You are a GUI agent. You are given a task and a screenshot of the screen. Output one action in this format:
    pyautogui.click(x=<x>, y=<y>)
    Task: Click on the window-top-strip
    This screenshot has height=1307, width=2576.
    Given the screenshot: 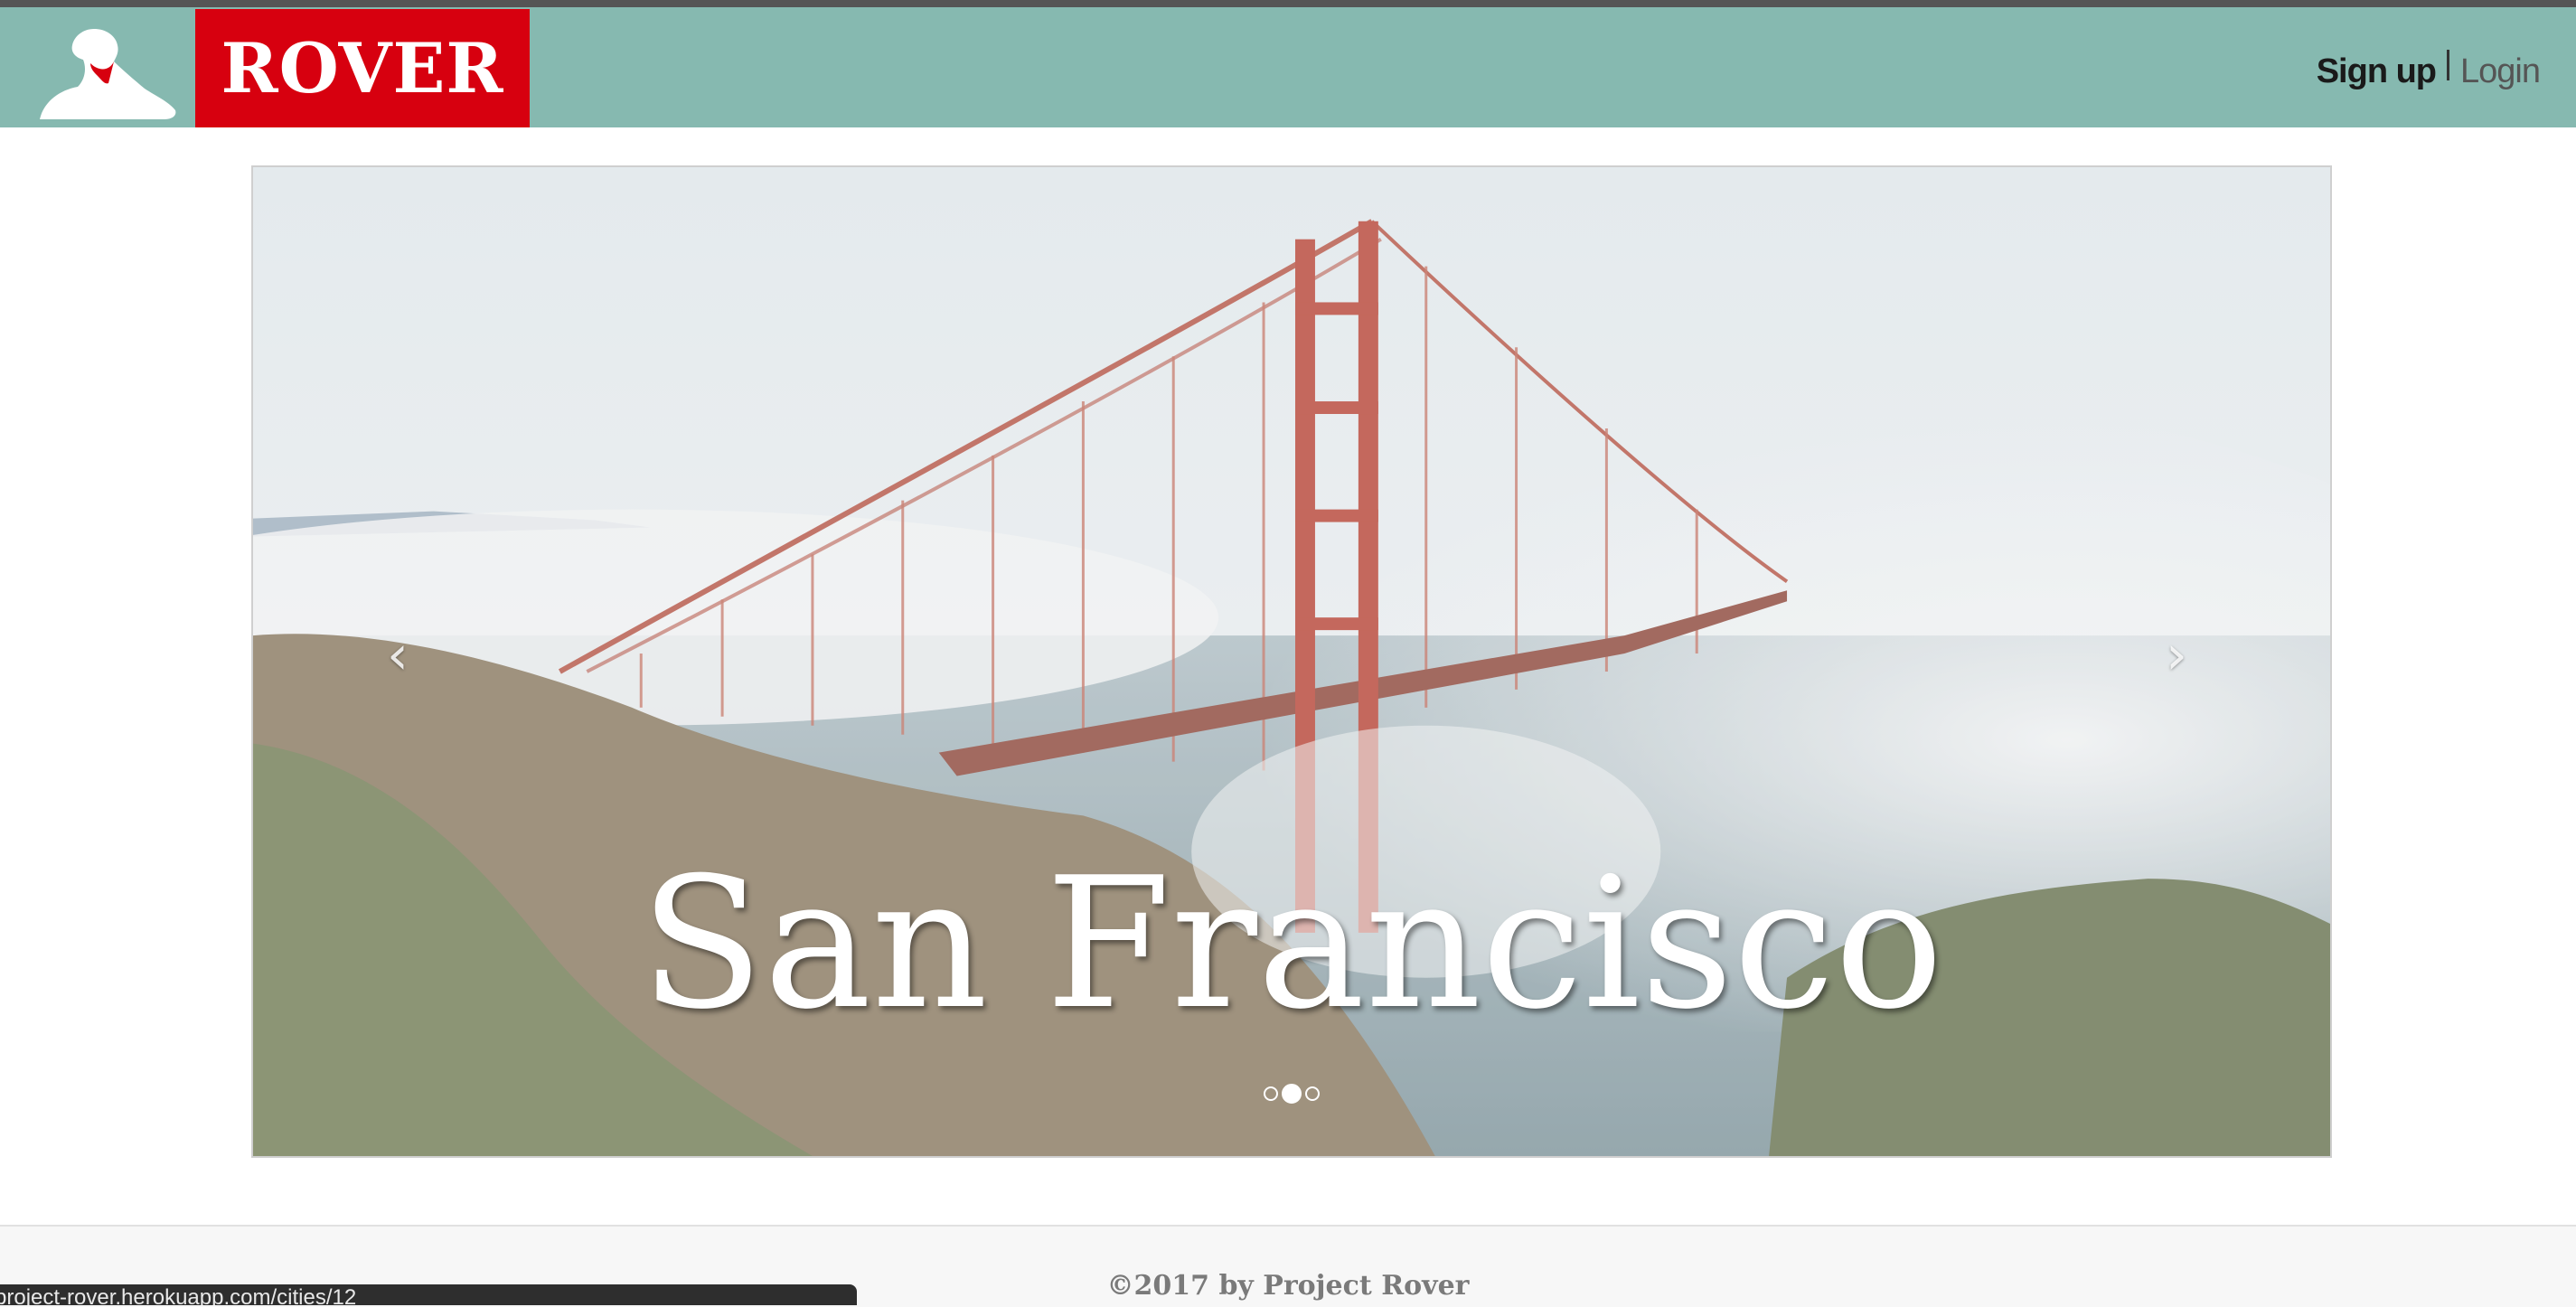 What is the action you would take?
    pyautogui.click(x=1288, y=3)
    